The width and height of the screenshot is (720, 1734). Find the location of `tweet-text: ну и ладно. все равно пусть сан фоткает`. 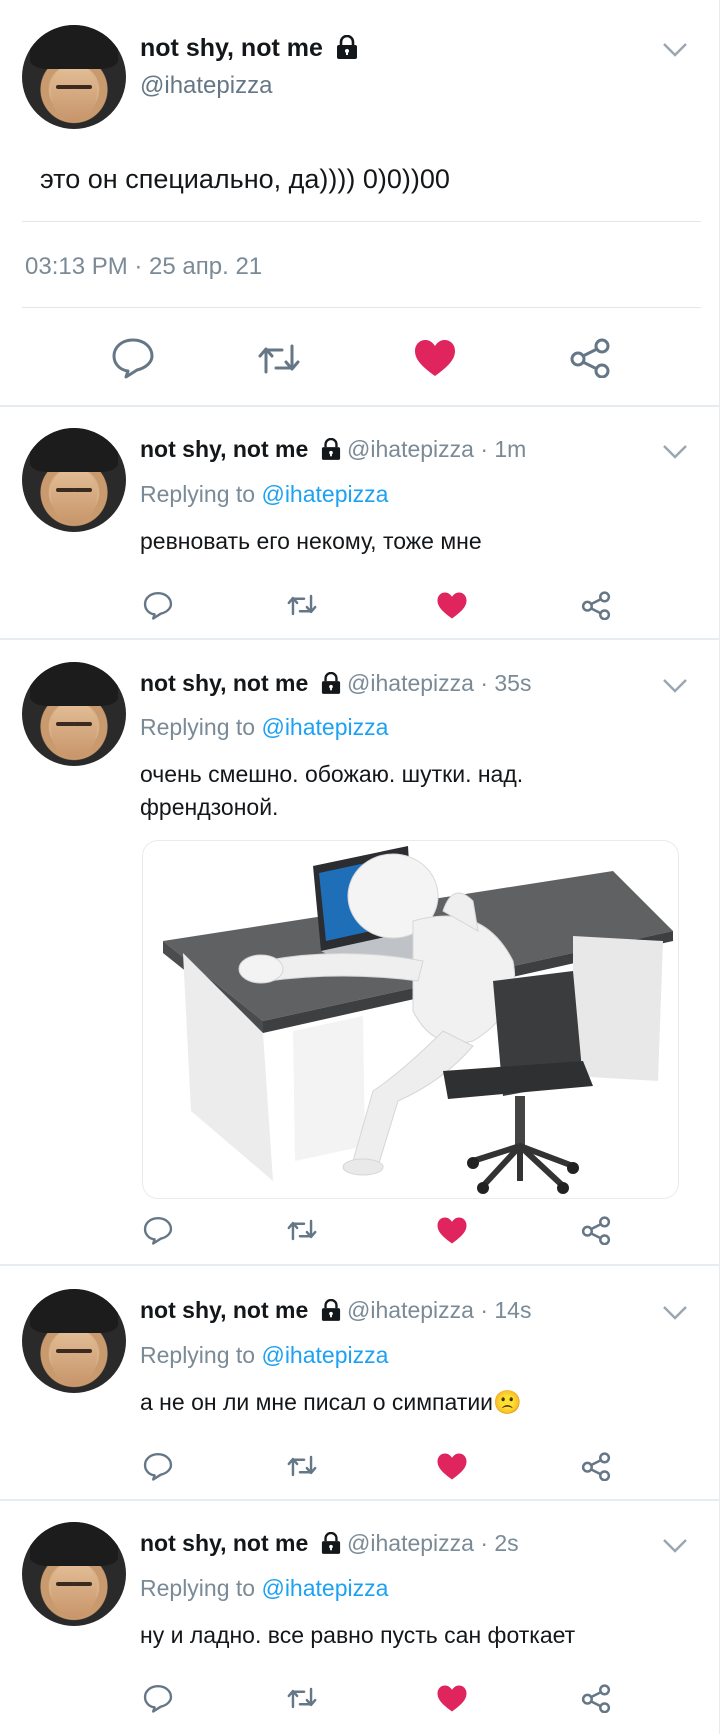

tweet-text: ну и ладно. все равно пусть сан фоткает is located at coordinates (358, 1635).